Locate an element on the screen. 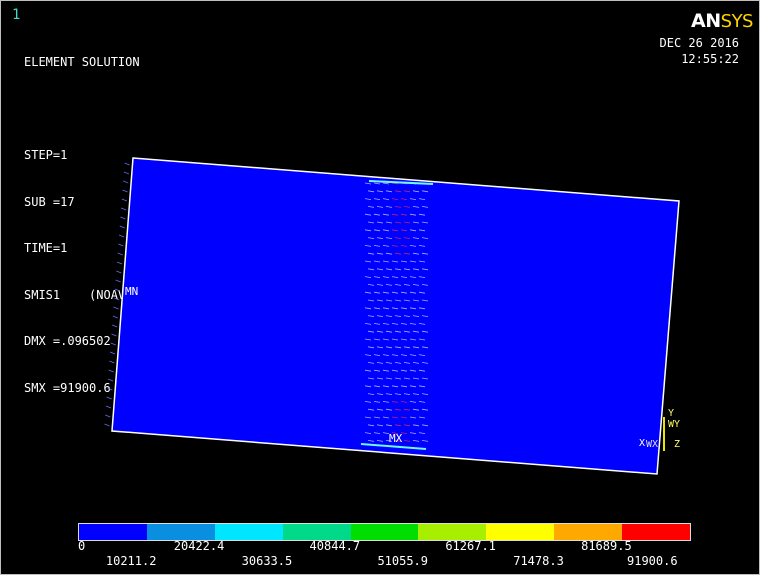 Image resolution: width=760 pixels, height=575 pixels. axis-y-label: Y is located at coordinates (671, 413).